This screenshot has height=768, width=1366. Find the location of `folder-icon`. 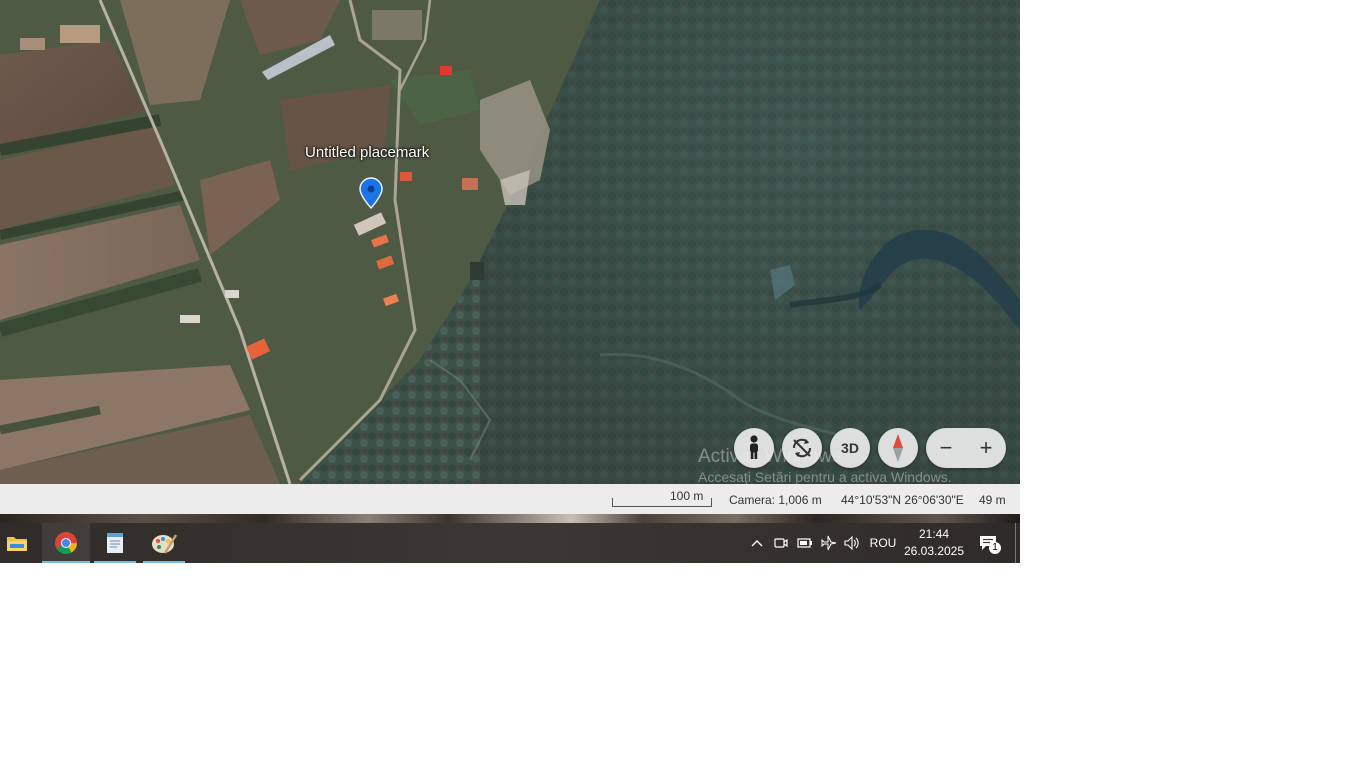

folder-icon is located at coordinates (17, 544).